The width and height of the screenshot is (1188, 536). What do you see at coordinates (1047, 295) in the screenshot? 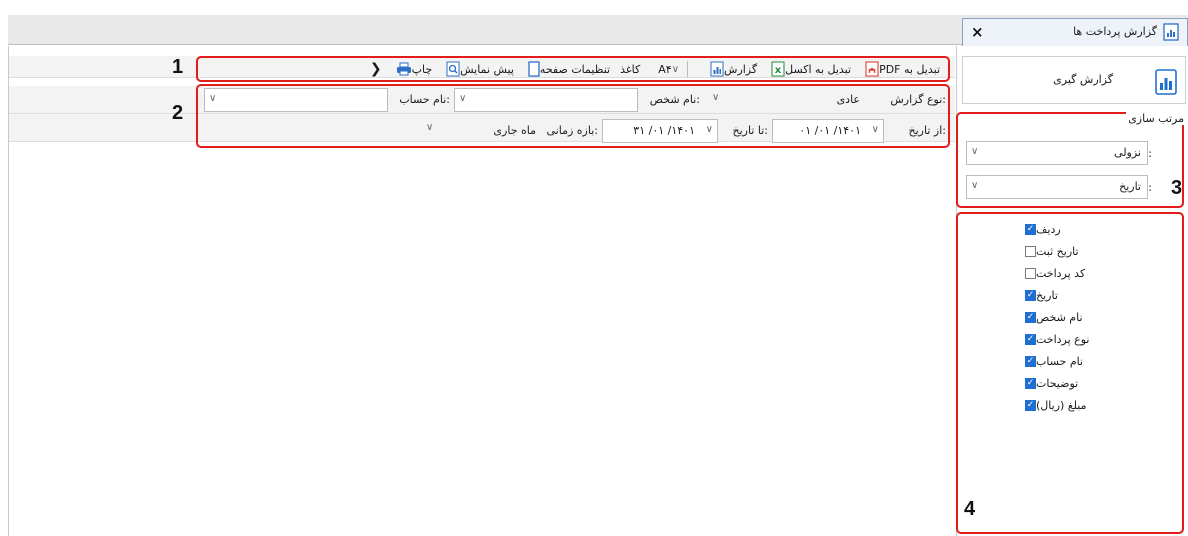
I see `column-label: تاریخ` at bounding box center [1047, 295].